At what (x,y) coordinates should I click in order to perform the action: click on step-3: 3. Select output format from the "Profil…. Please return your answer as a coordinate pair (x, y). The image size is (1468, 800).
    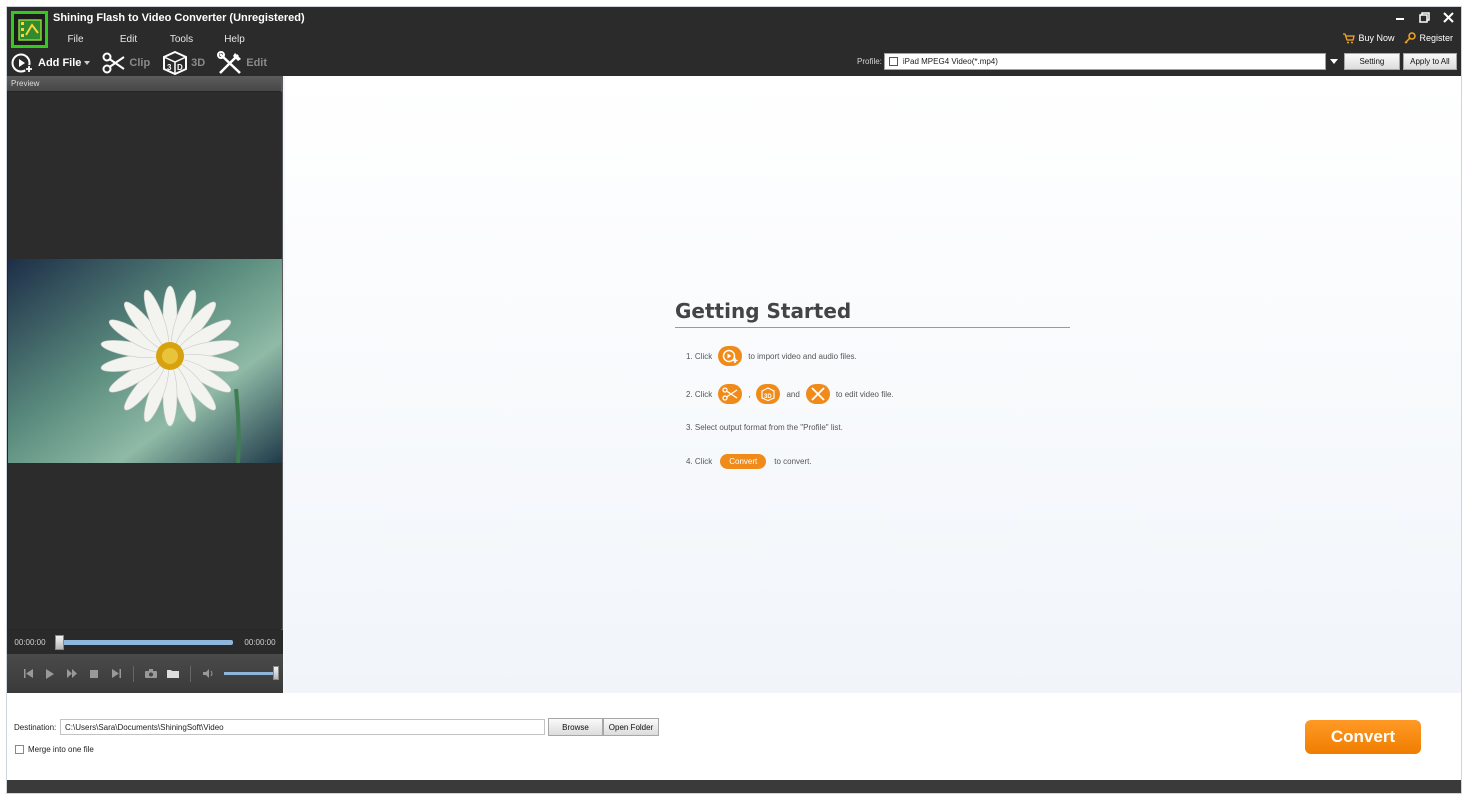
    Looking at the image, I should click on (764, 427).